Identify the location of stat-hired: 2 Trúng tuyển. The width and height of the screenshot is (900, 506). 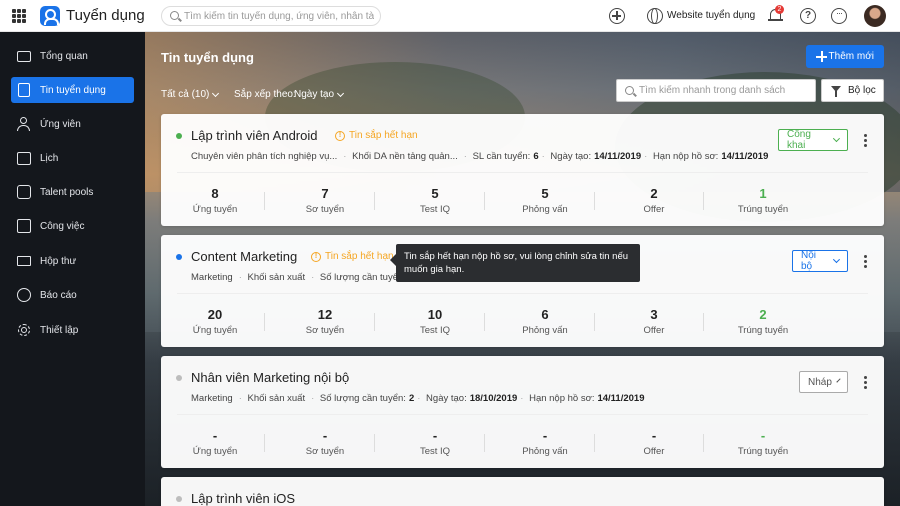
(763, 321).